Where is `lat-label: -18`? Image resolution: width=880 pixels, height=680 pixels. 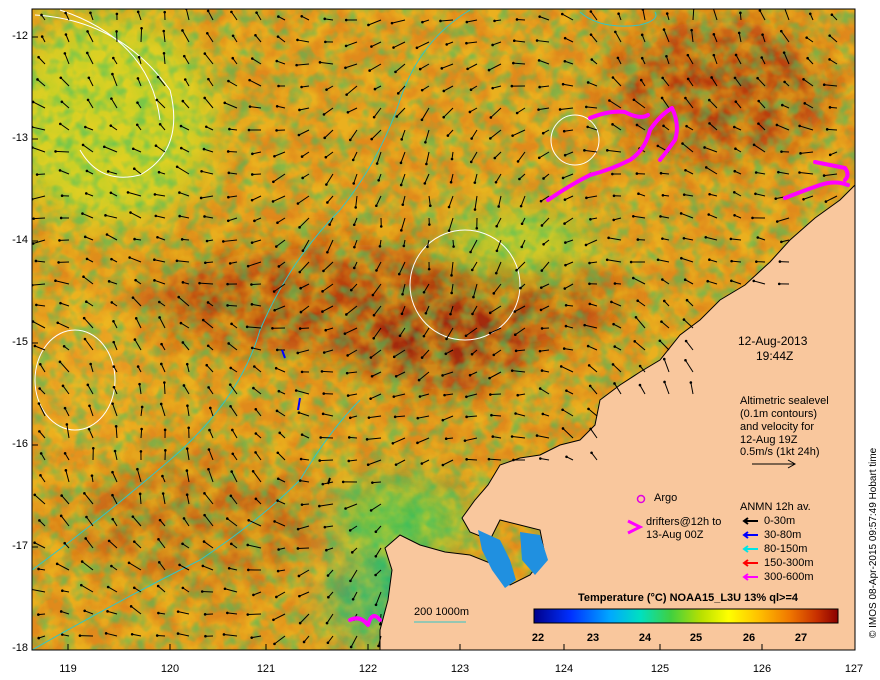
lat-label: -18 is located at coordinates (20, 648).